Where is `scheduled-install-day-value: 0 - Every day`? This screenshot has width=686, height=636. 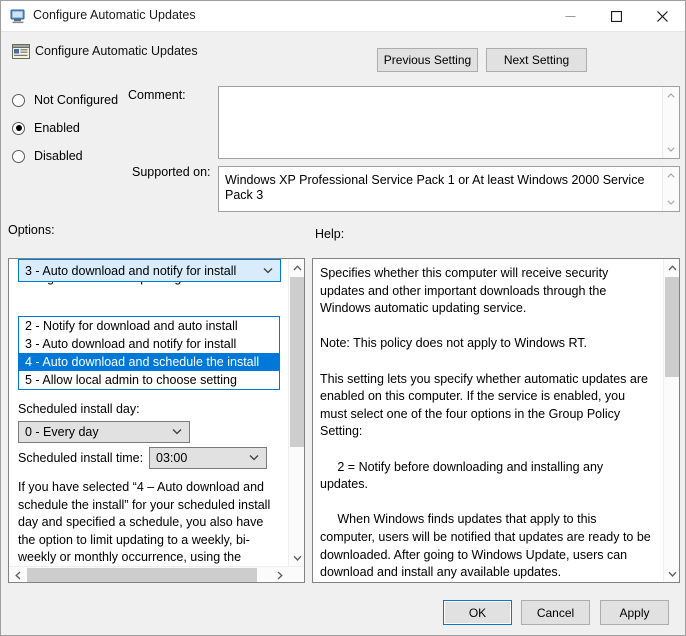 scheduled-install-day-value: 0 - Every day is located at coordinates (62, 432).